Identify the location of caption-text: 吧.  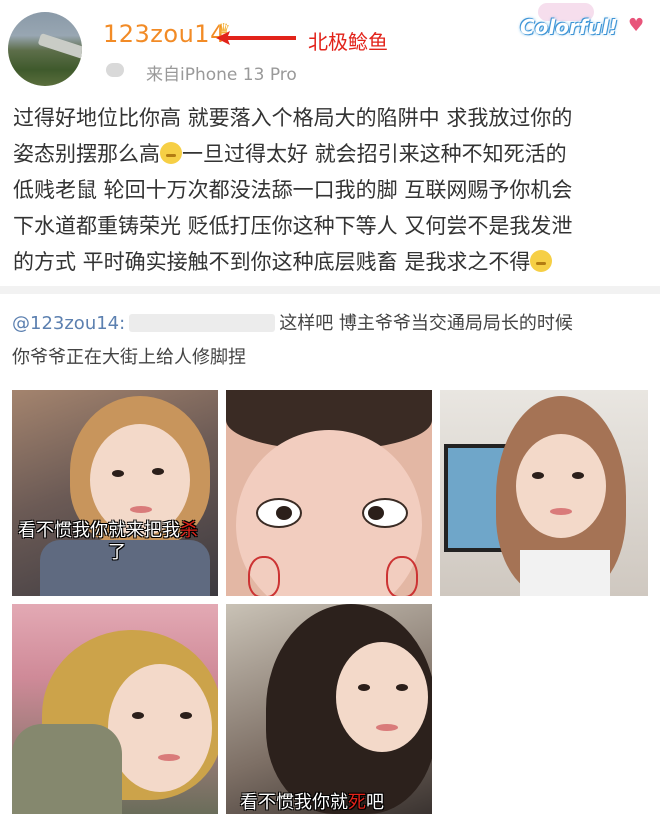
(375, 802).